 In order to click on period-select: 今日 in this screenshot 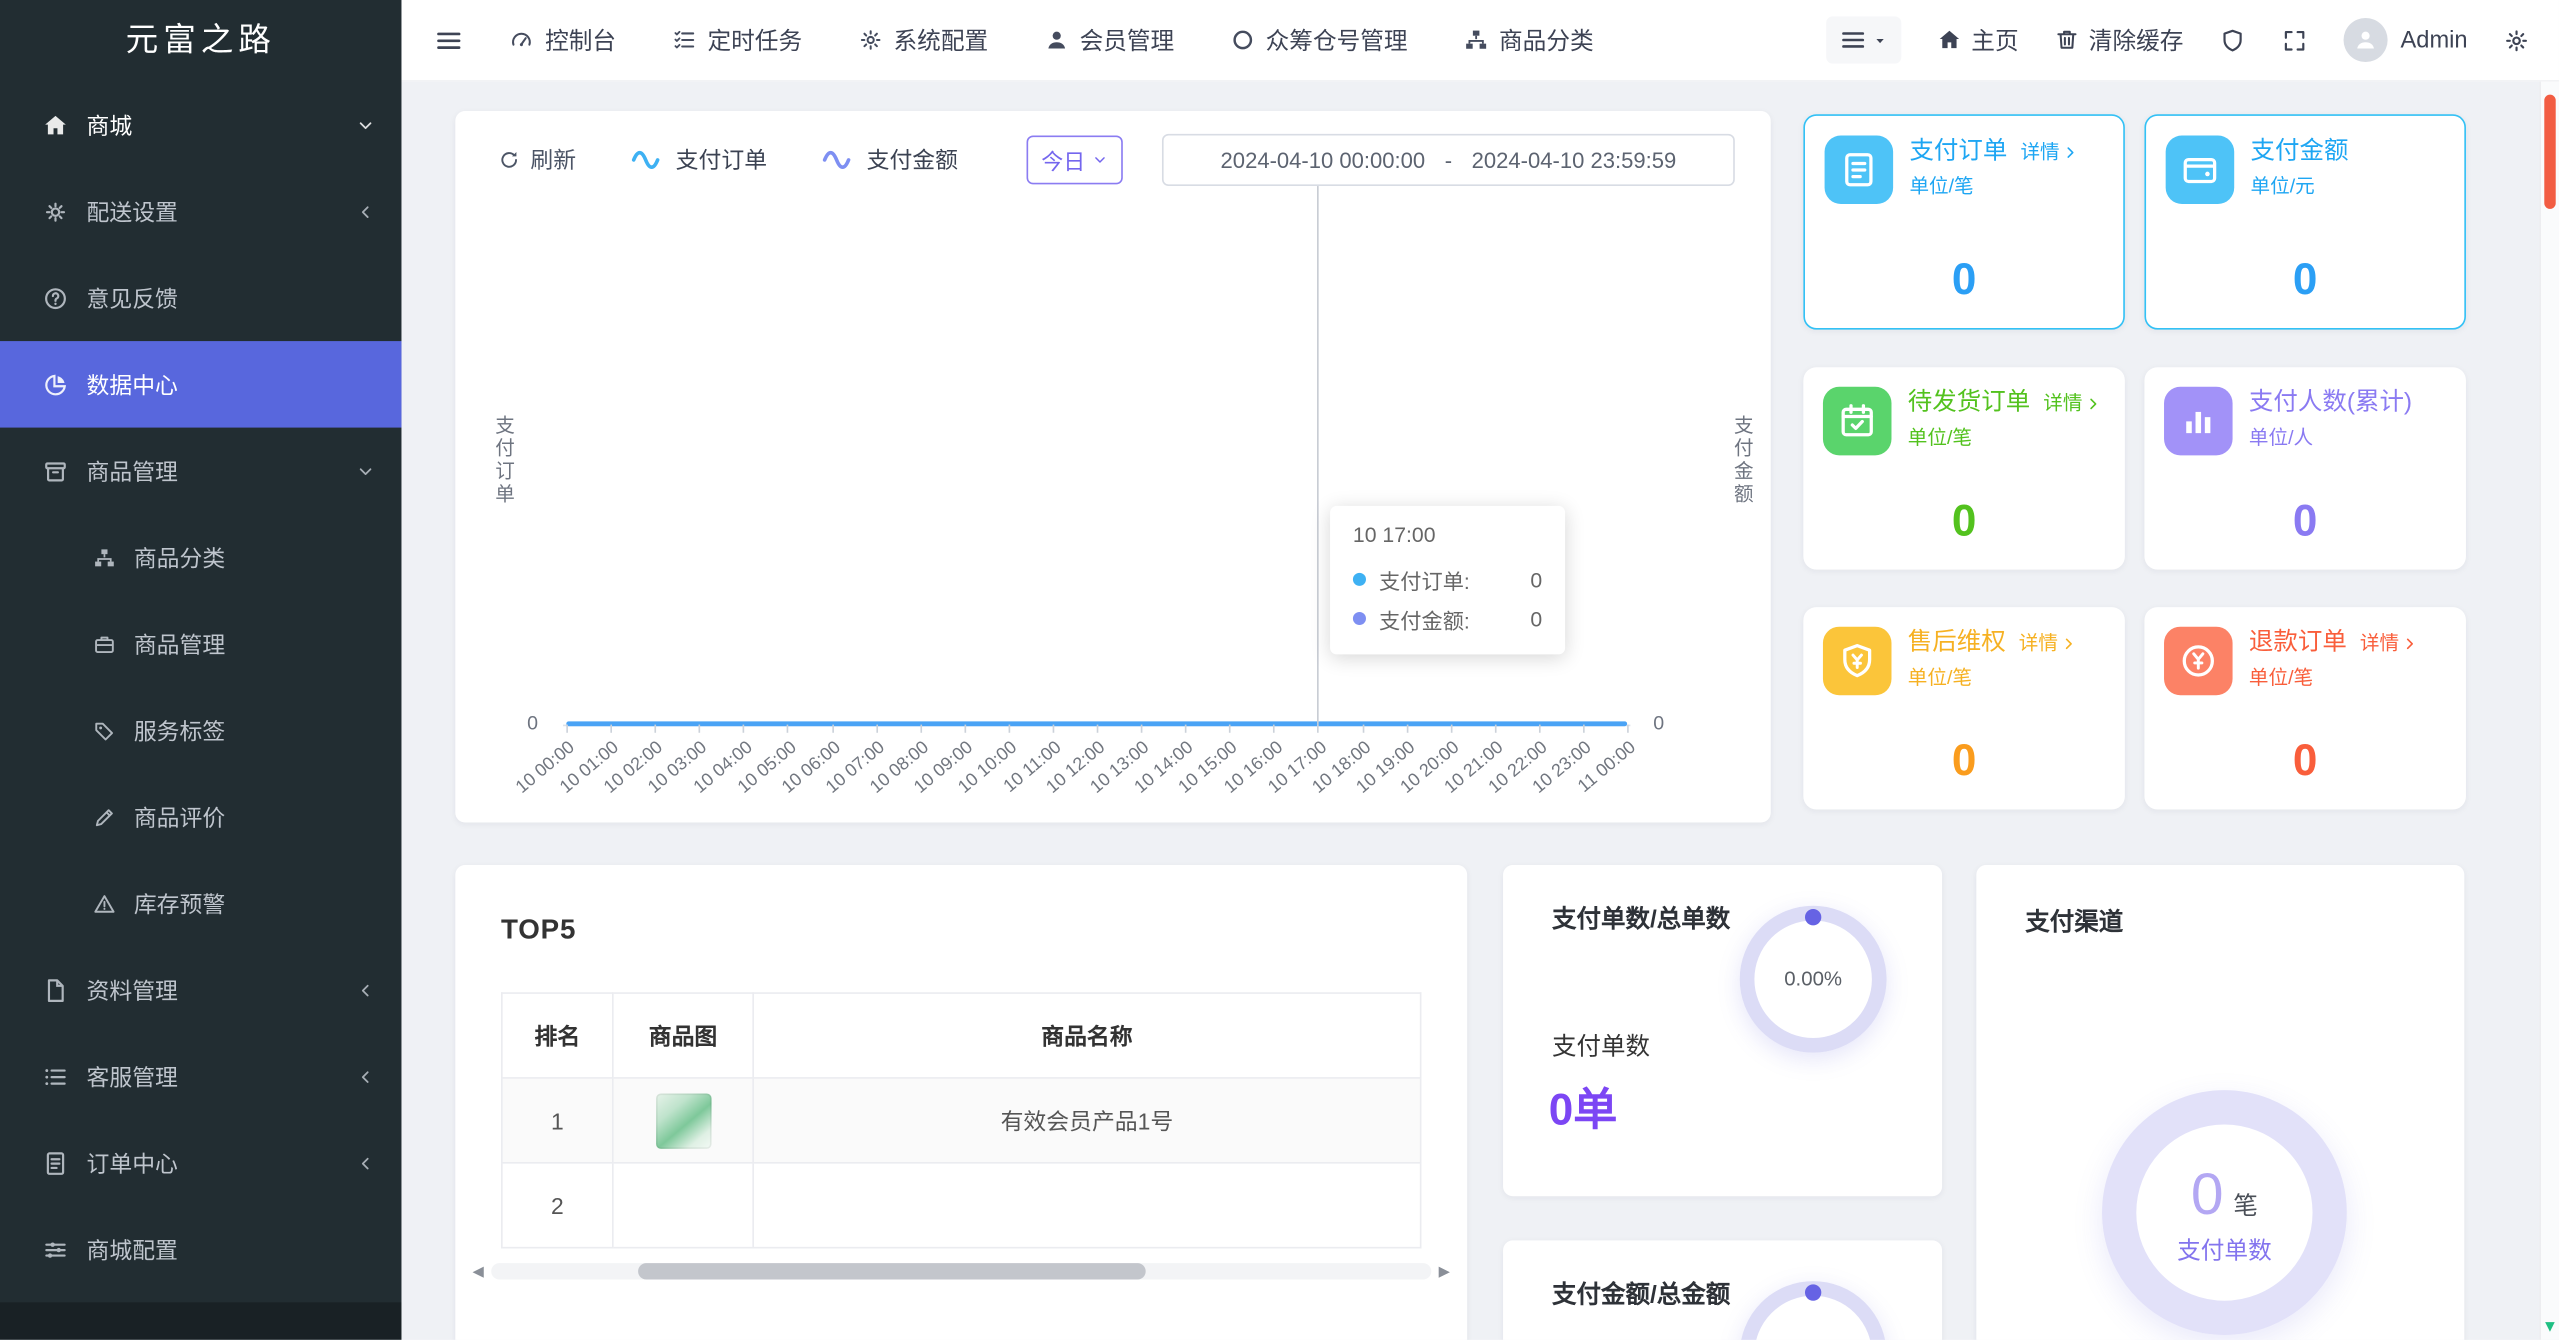, I will do `click(1074, 160)`.